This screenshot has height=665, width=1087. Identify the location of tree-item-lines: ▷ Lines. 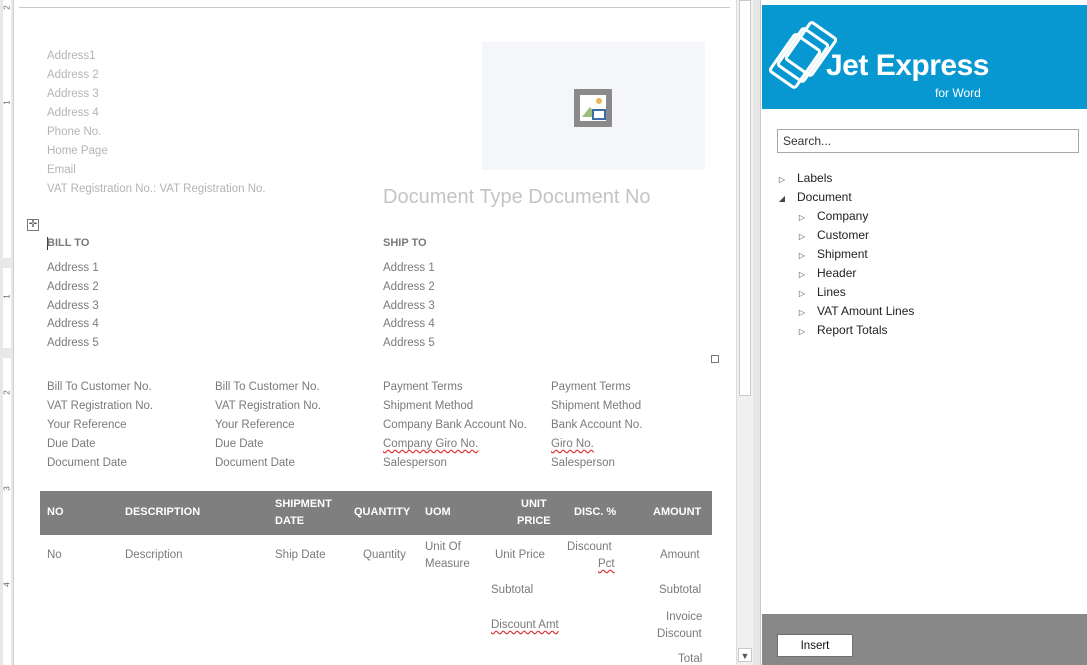
(821, 292).